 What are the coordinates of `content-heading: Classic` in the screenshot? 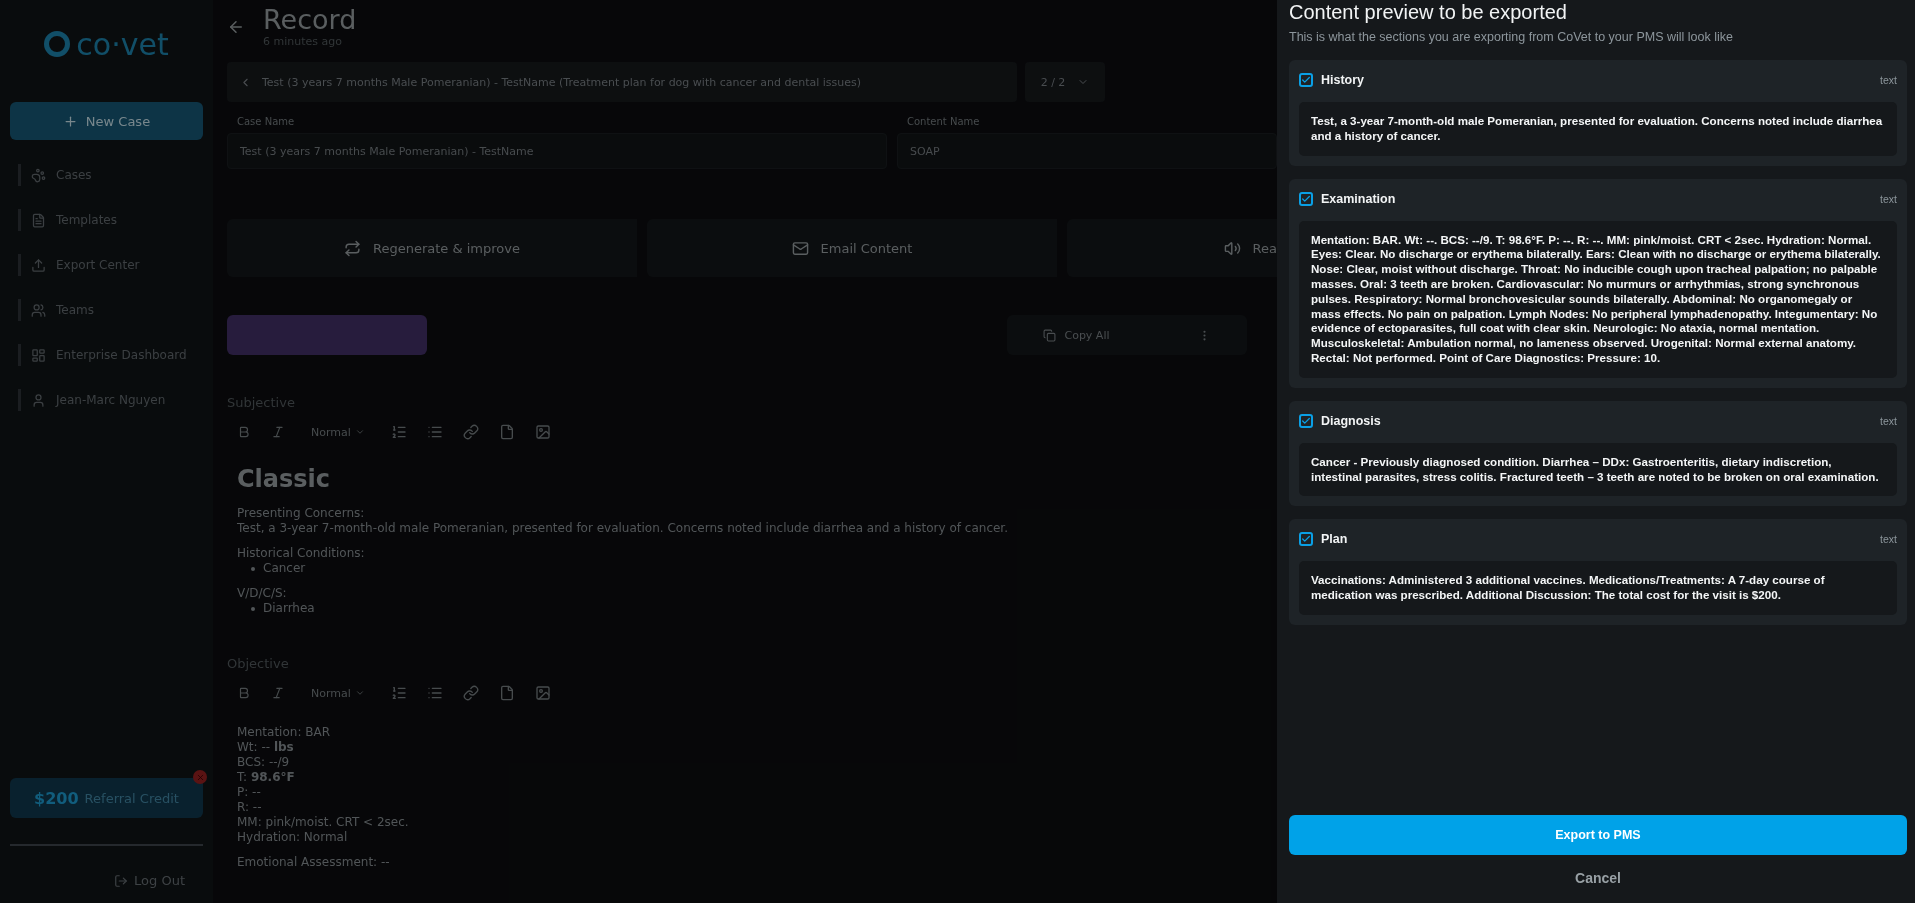 It's located at (284, 479).